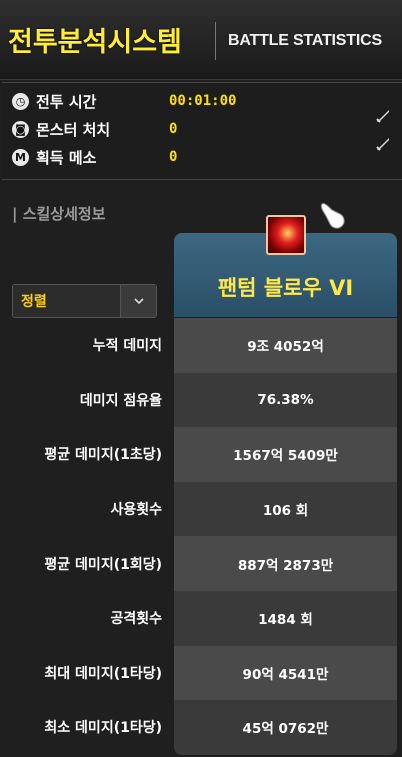  What do you see at coordinates (73, 129) in the screenshot?
I see `stat-label: 몬스터 처치` at bounding box center [73, 129].